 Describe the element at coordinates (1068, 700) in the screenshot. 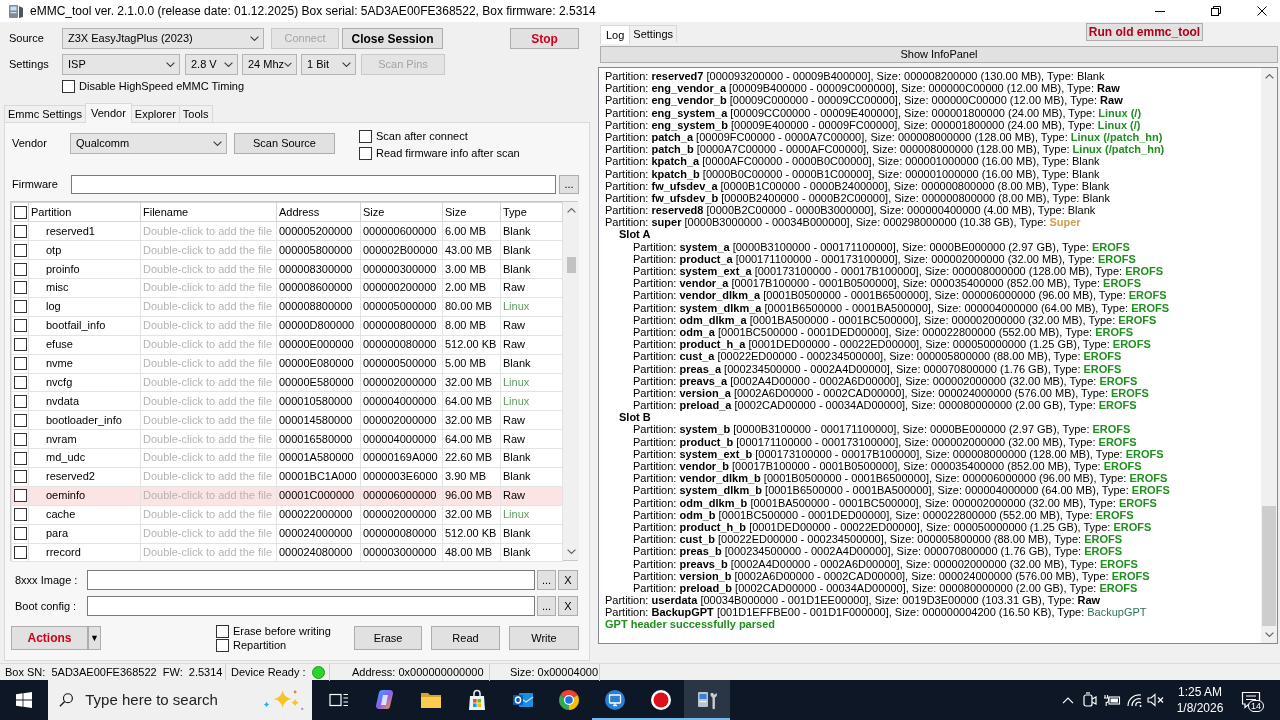

I see `chevron-up-icon` at that location.